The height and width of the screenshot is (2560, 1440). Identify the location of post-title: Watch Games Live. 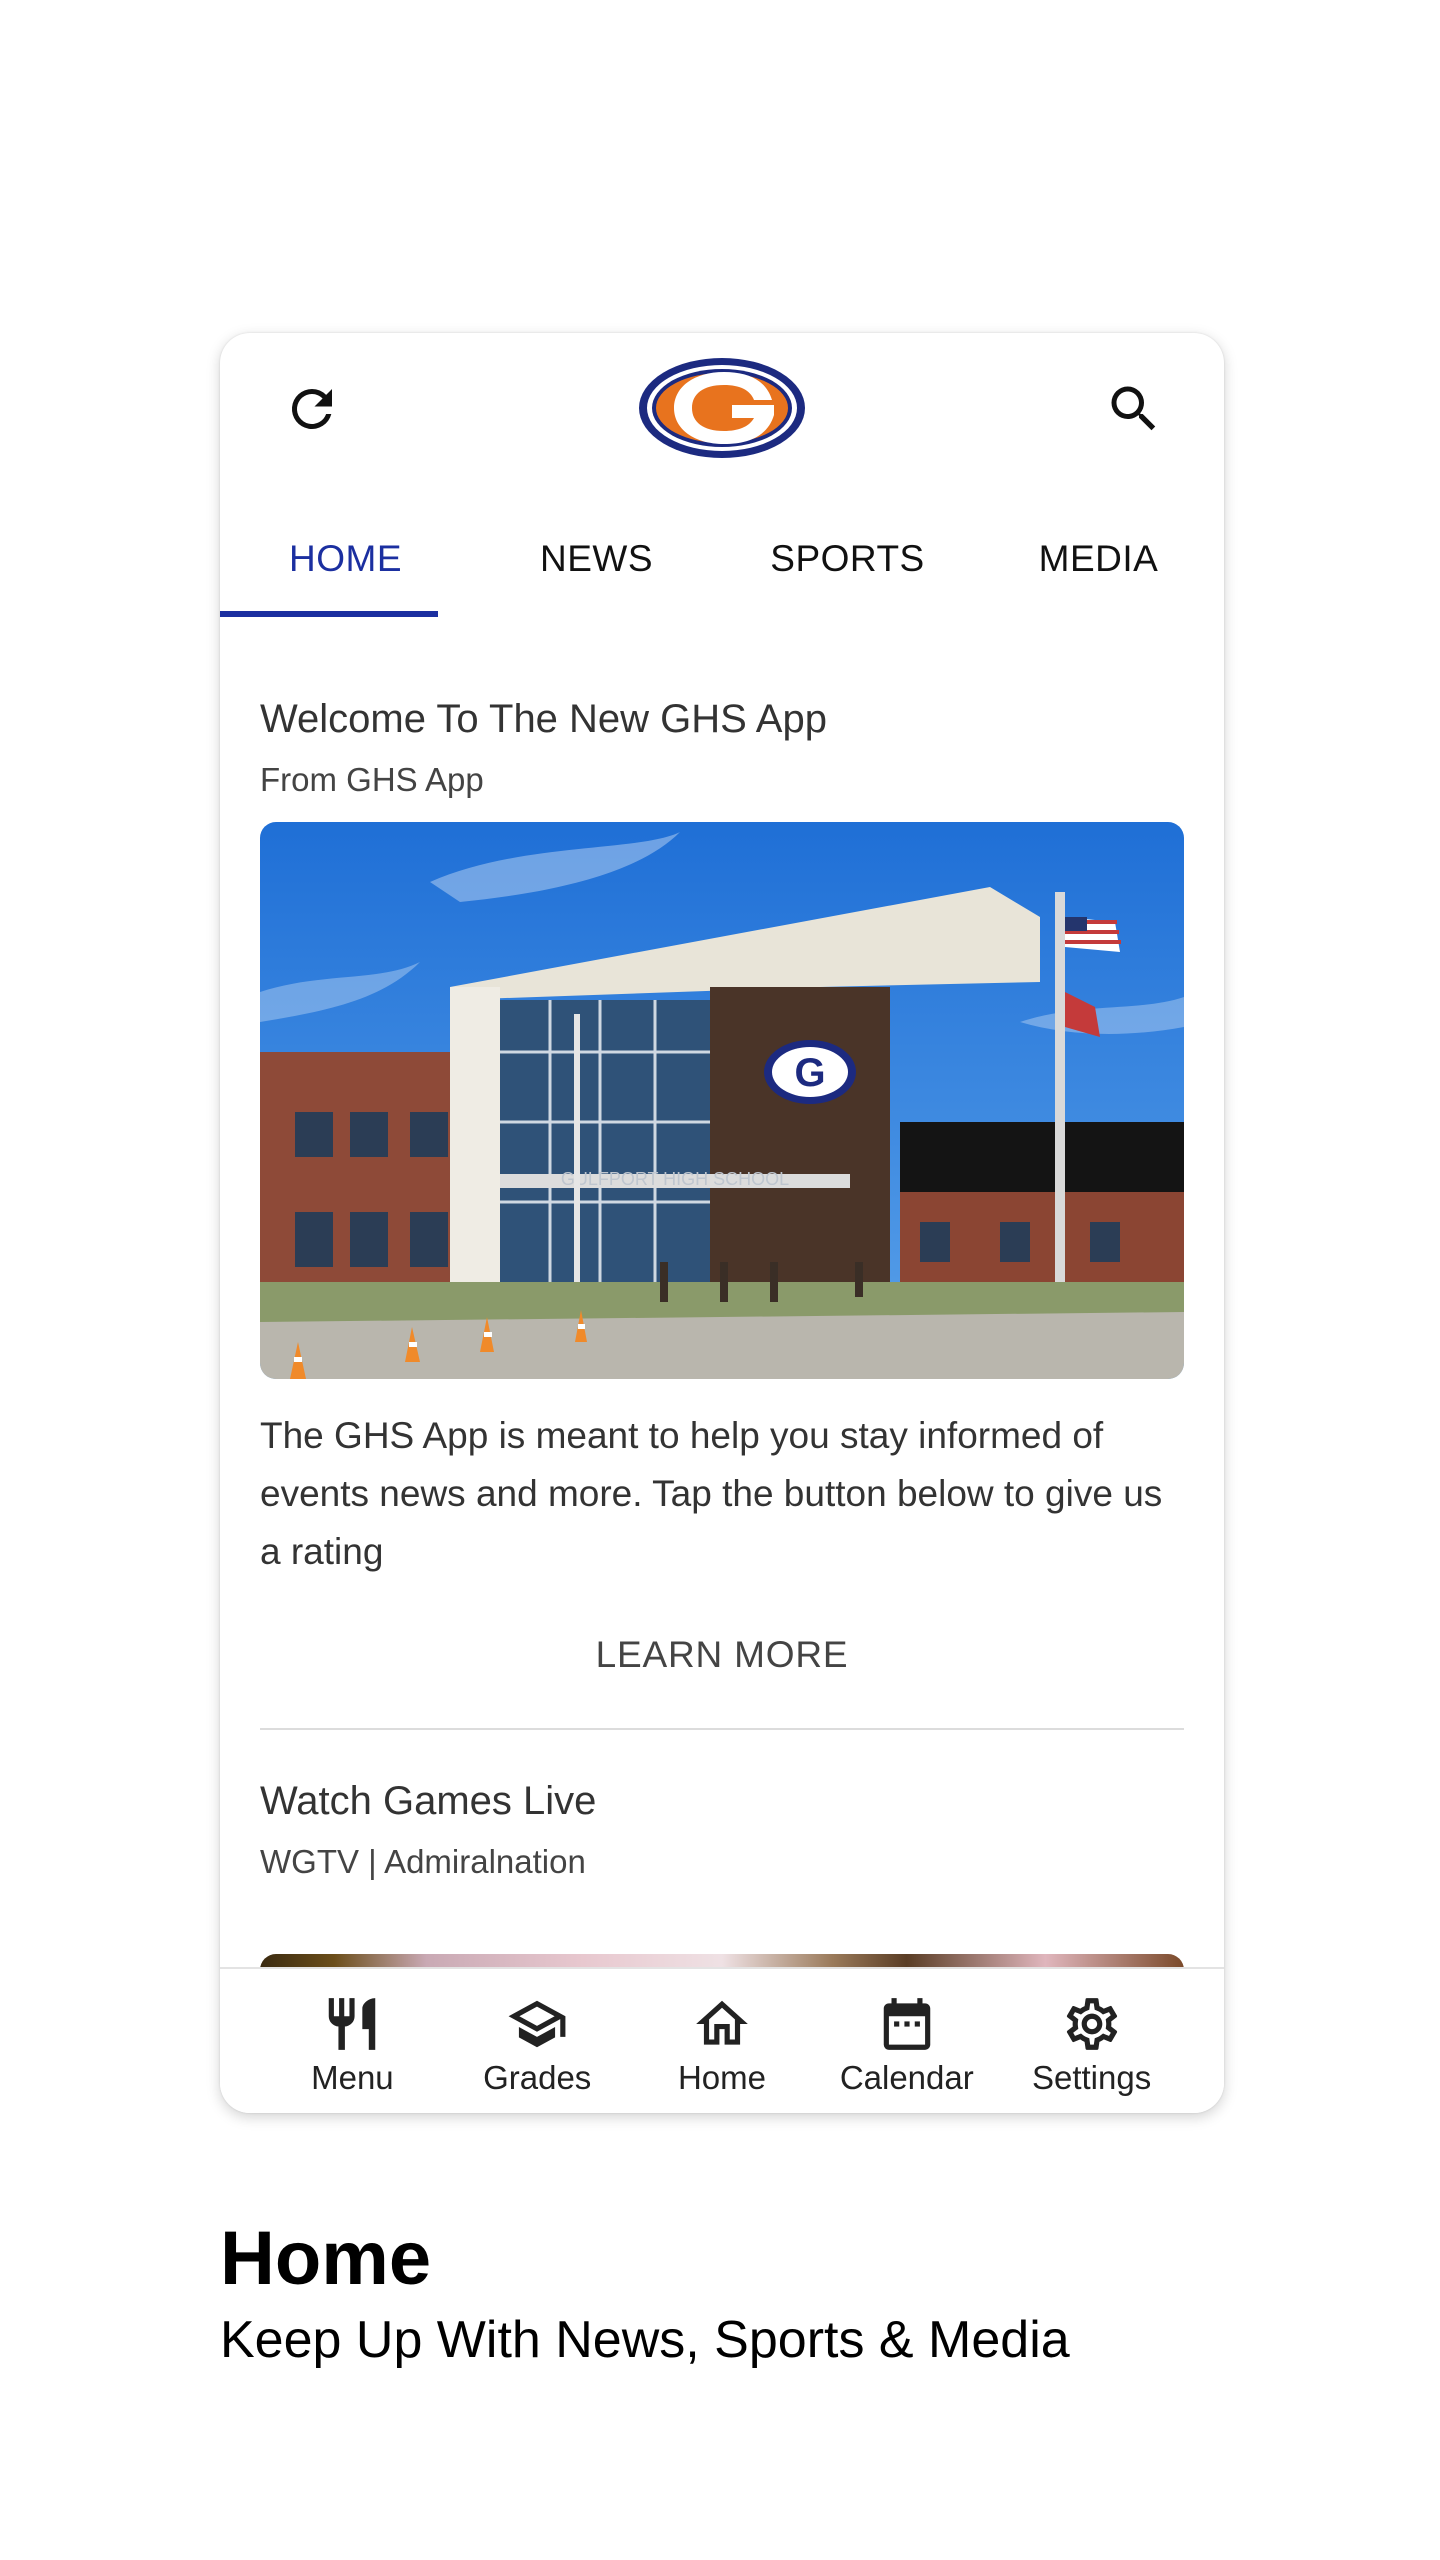
(428, 1801).